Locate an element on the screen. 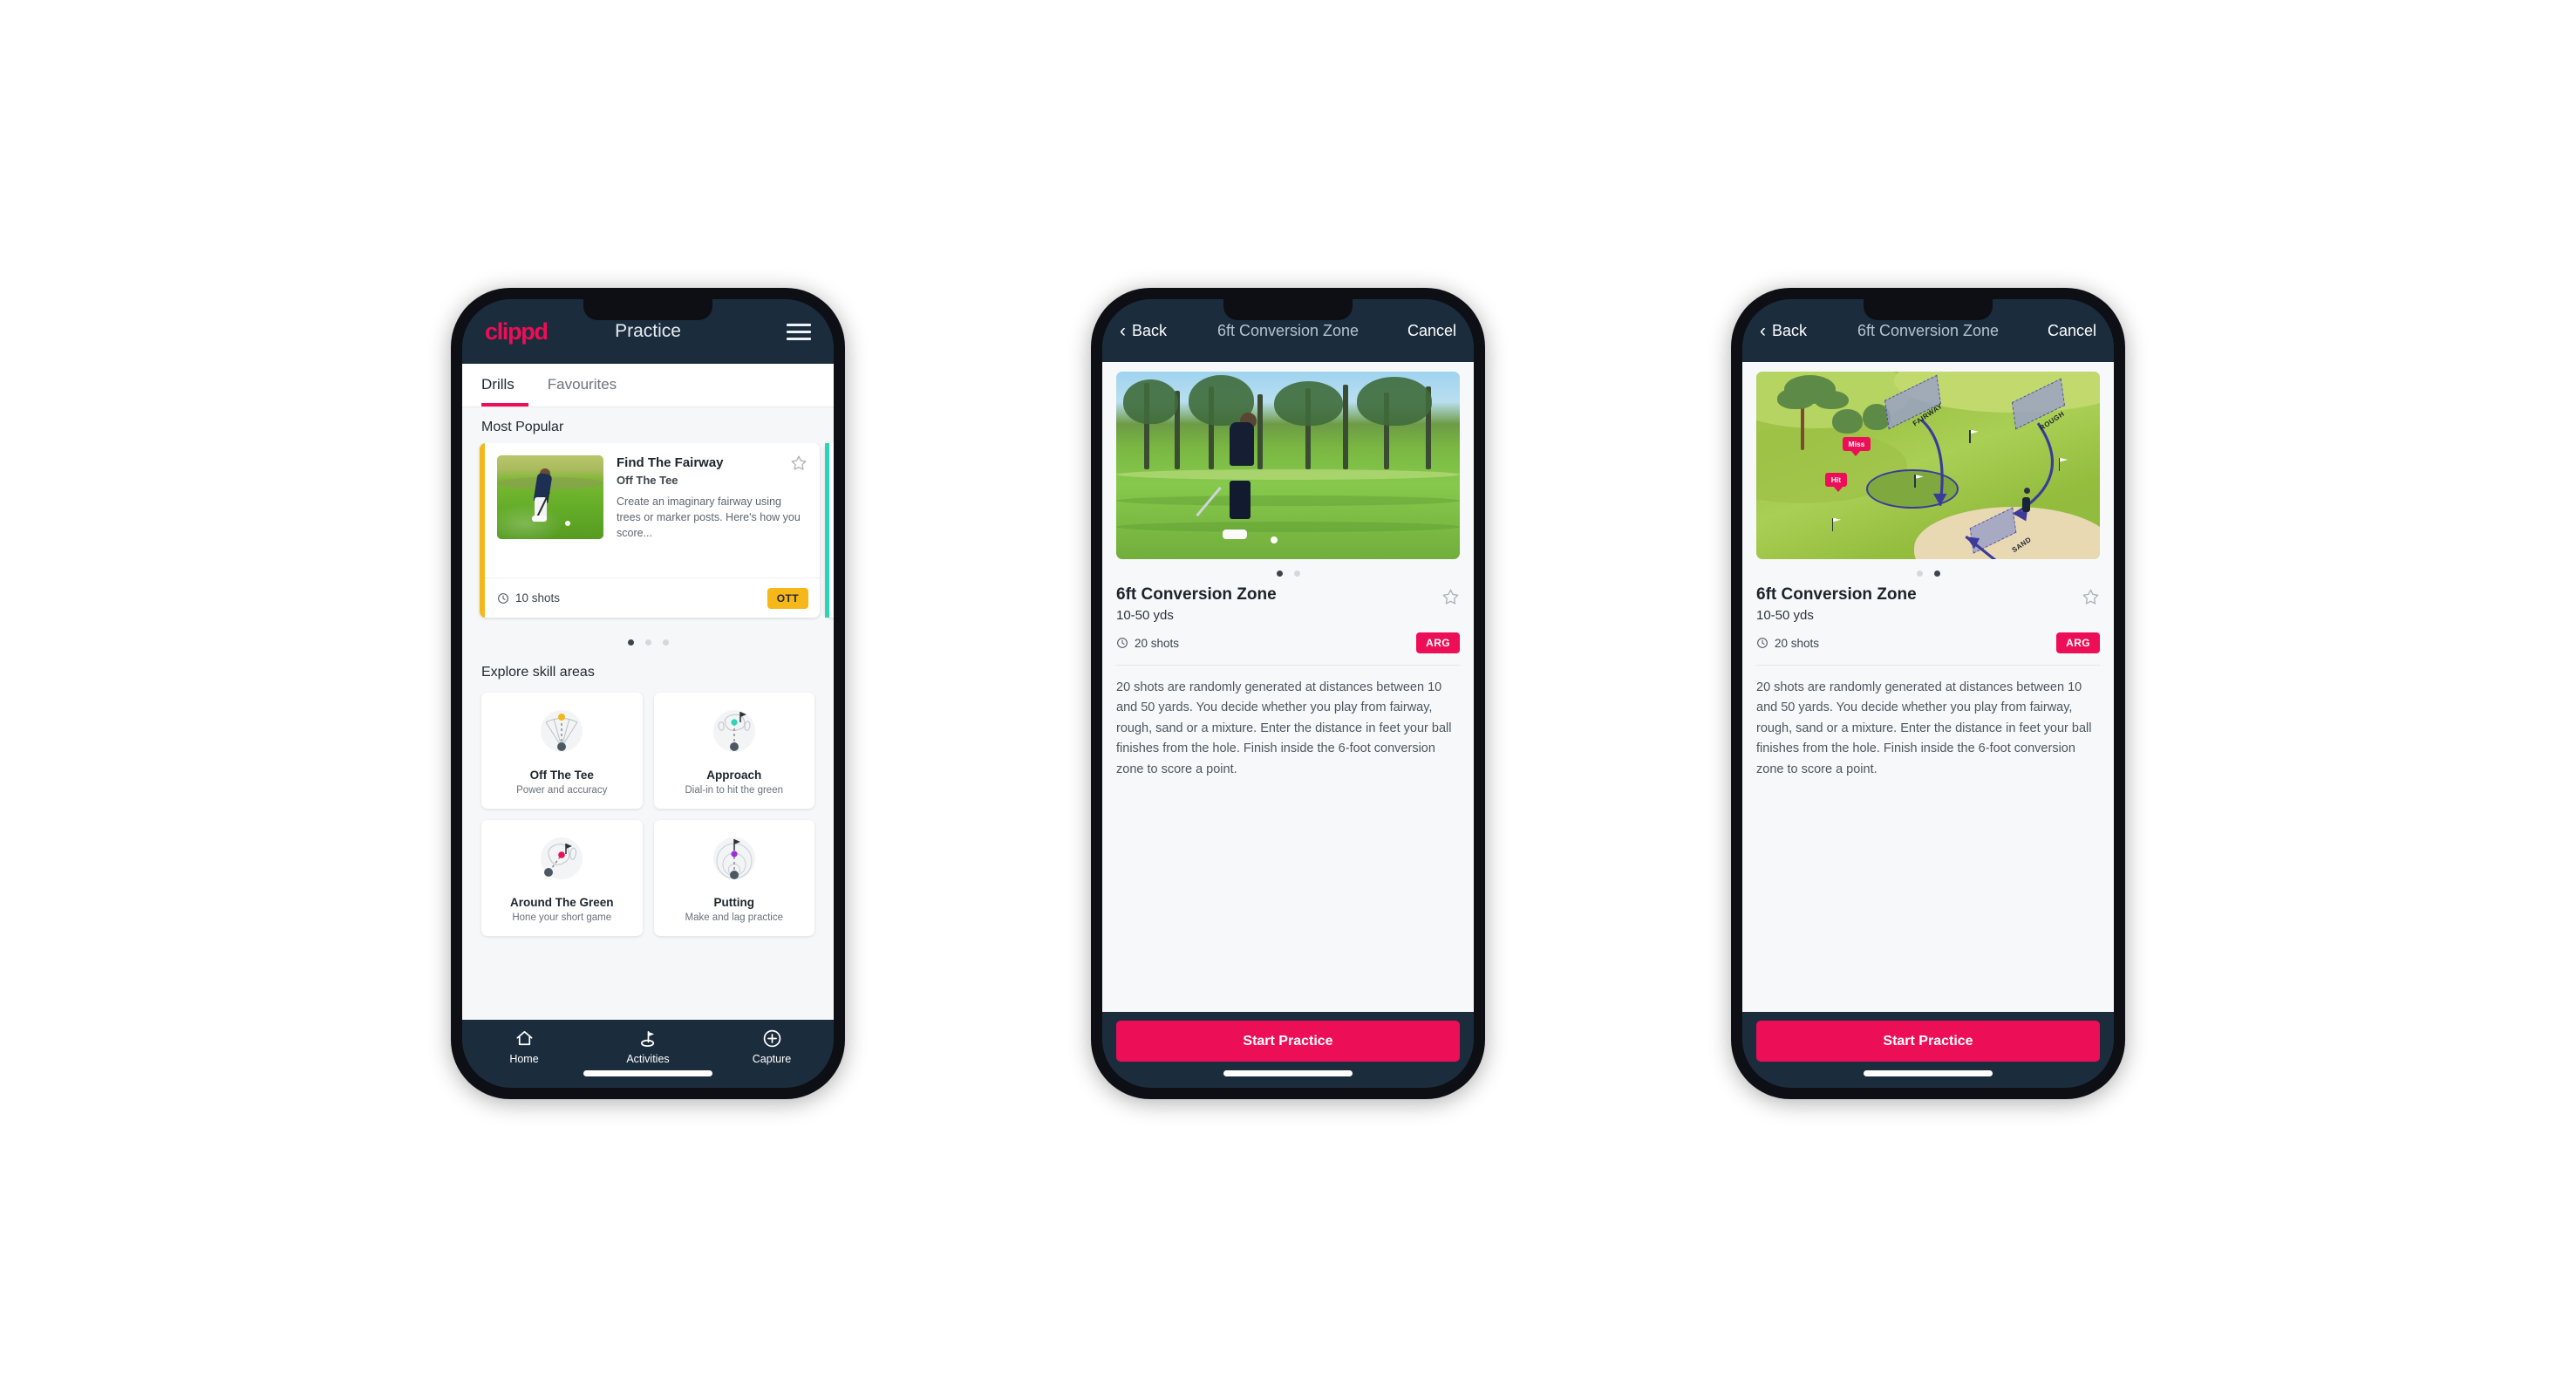 The image size is (2576, 1387). hamburger-icon is located at coordinates (799, 332).